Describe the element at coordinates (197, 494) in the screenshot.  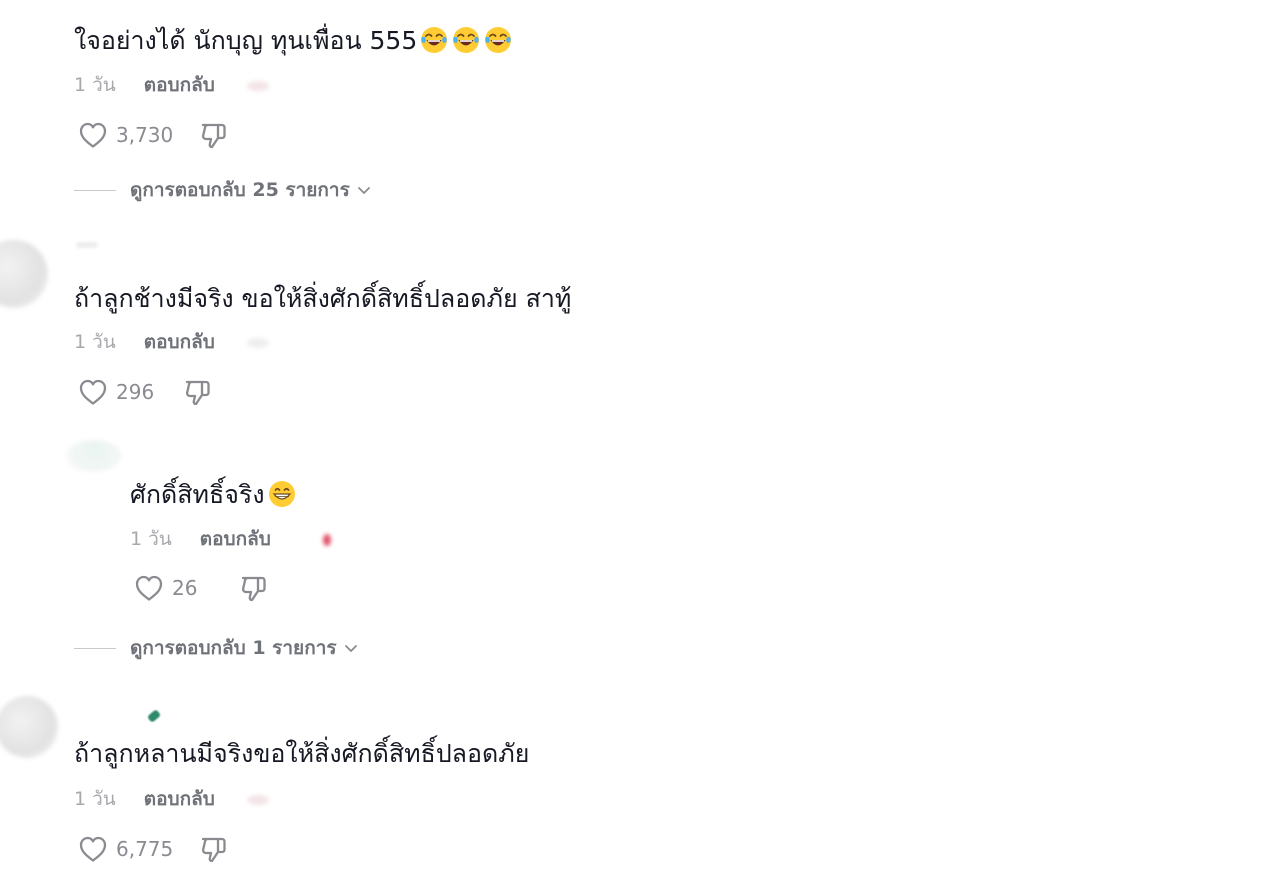
I see `comment-text-content: ศักดิ์สิทธิ์จริง` at that location.